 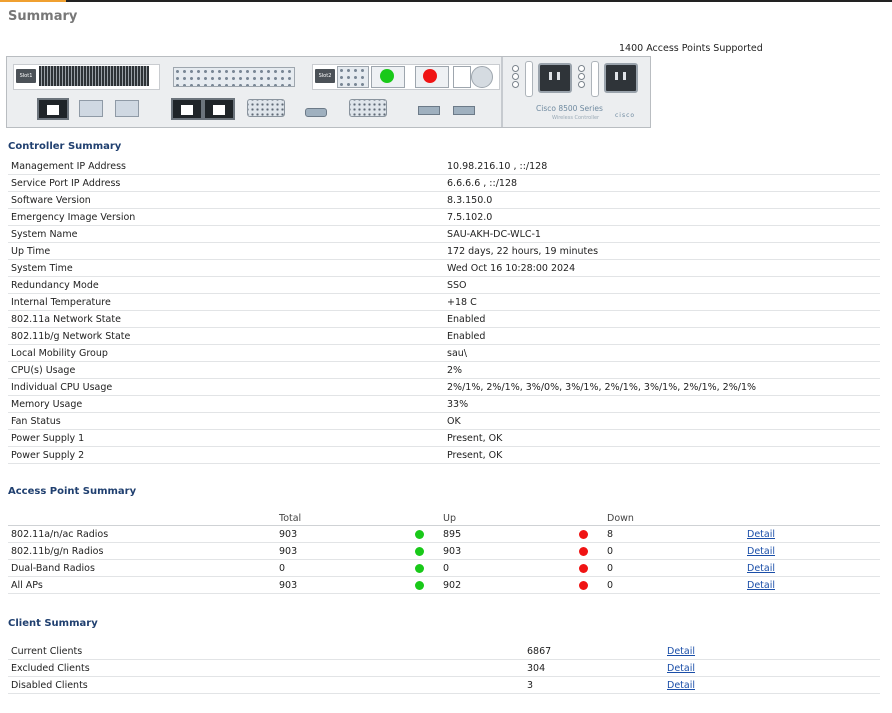 I want to click on row-value: sau\, so click(x=662, y=353).